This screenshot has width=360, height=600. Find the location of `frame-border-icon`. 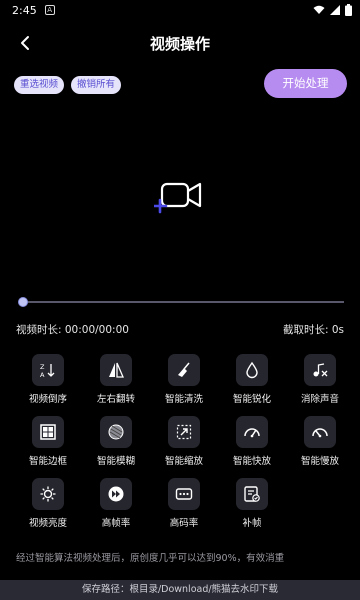

frame-border-icon is located at coordinates (48, 432).